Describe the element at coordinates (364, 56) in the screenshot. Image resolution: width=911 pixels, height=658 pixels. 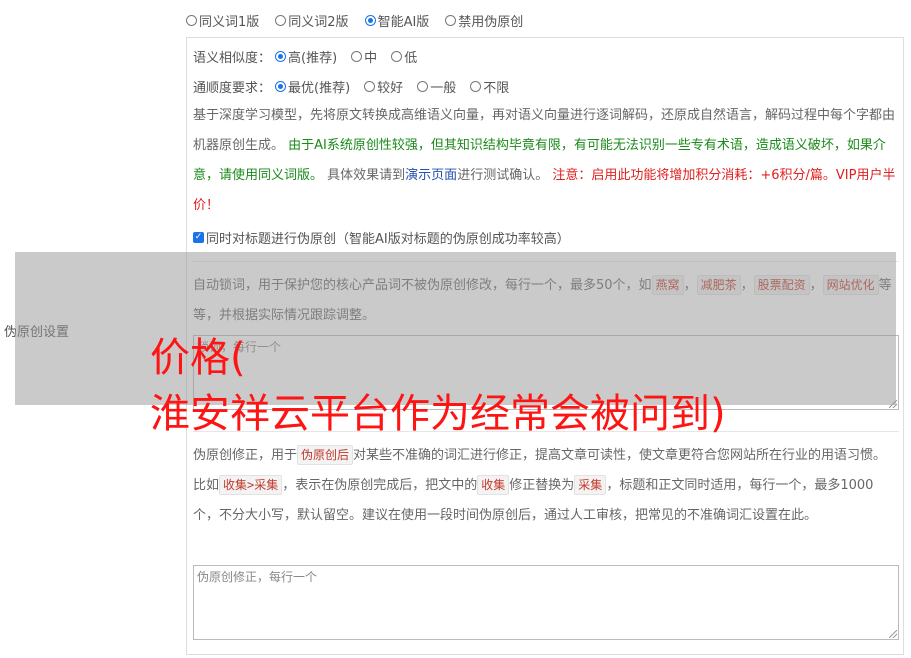
I see `similarity-option-medium: 中` at that location.